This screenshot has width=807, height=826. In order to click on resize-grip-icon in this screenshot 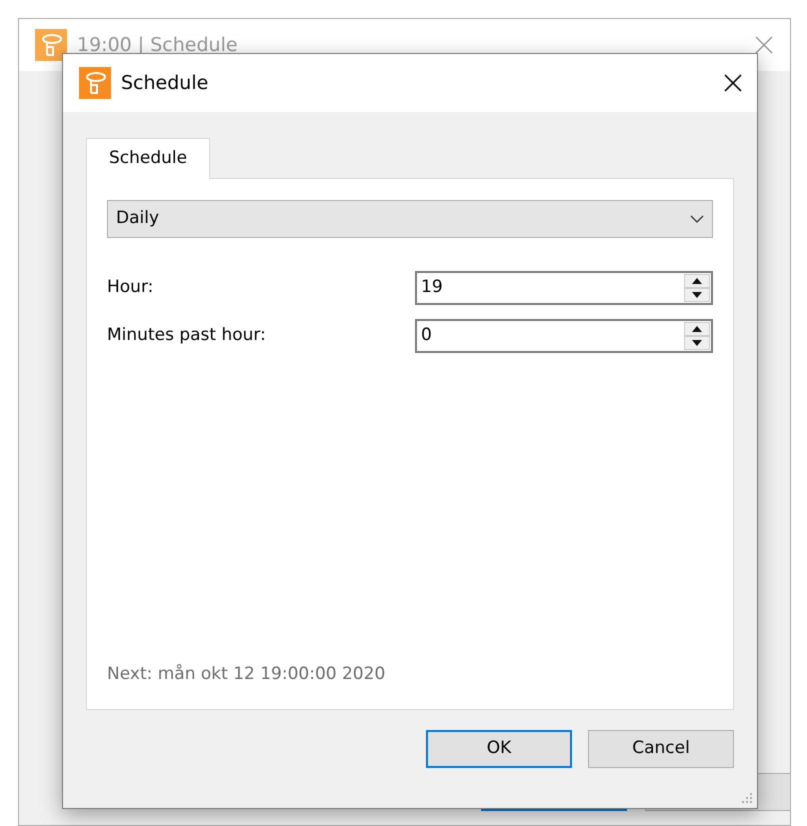, I will do `click(747, 798)`.